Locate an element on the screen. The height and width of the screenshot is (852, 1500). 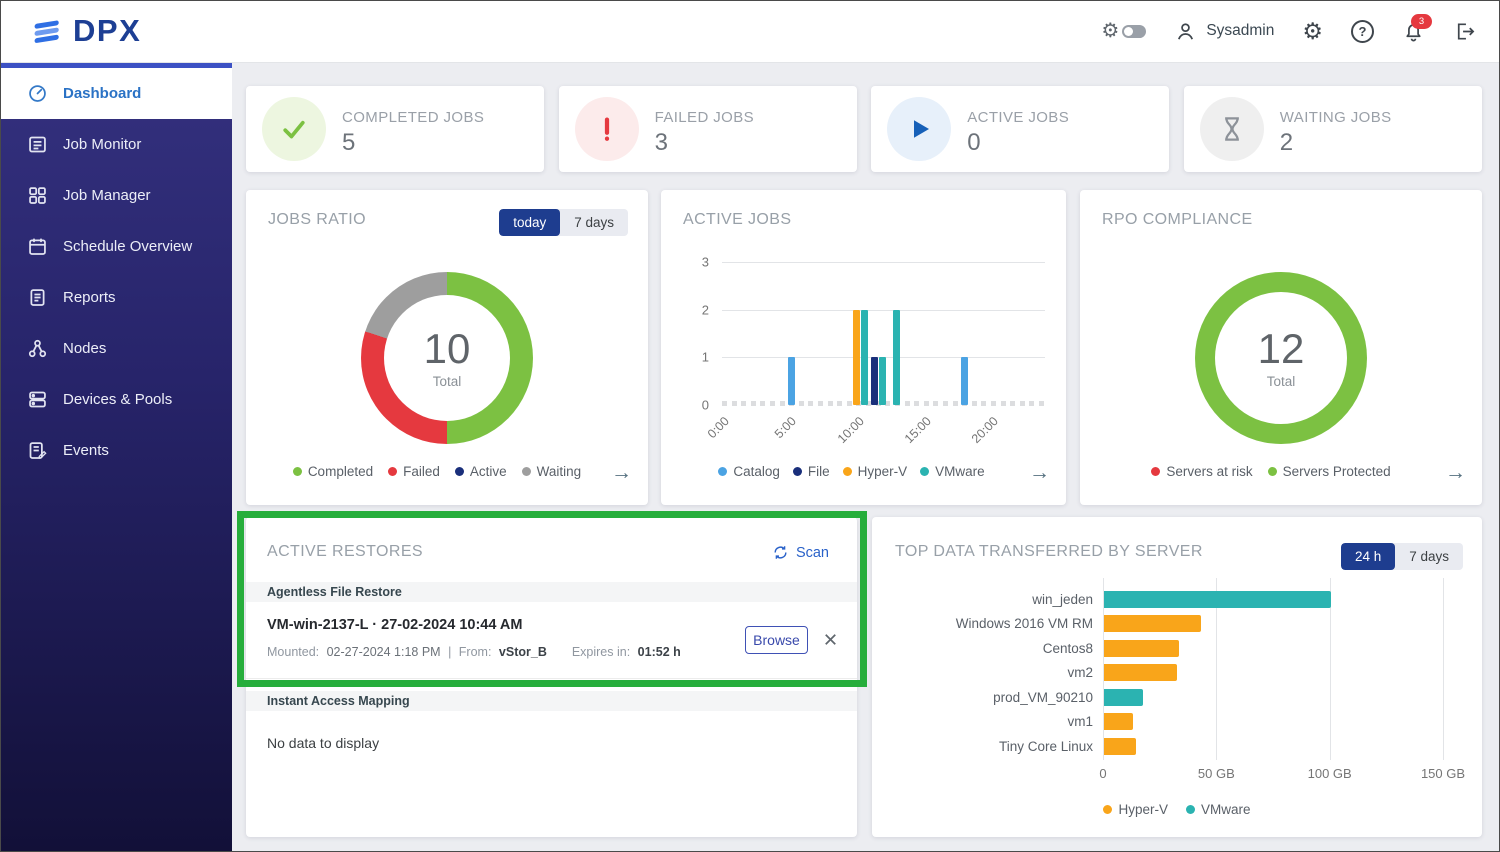
sidebar-item-label: Nodes is located at coordinates (85, 348).